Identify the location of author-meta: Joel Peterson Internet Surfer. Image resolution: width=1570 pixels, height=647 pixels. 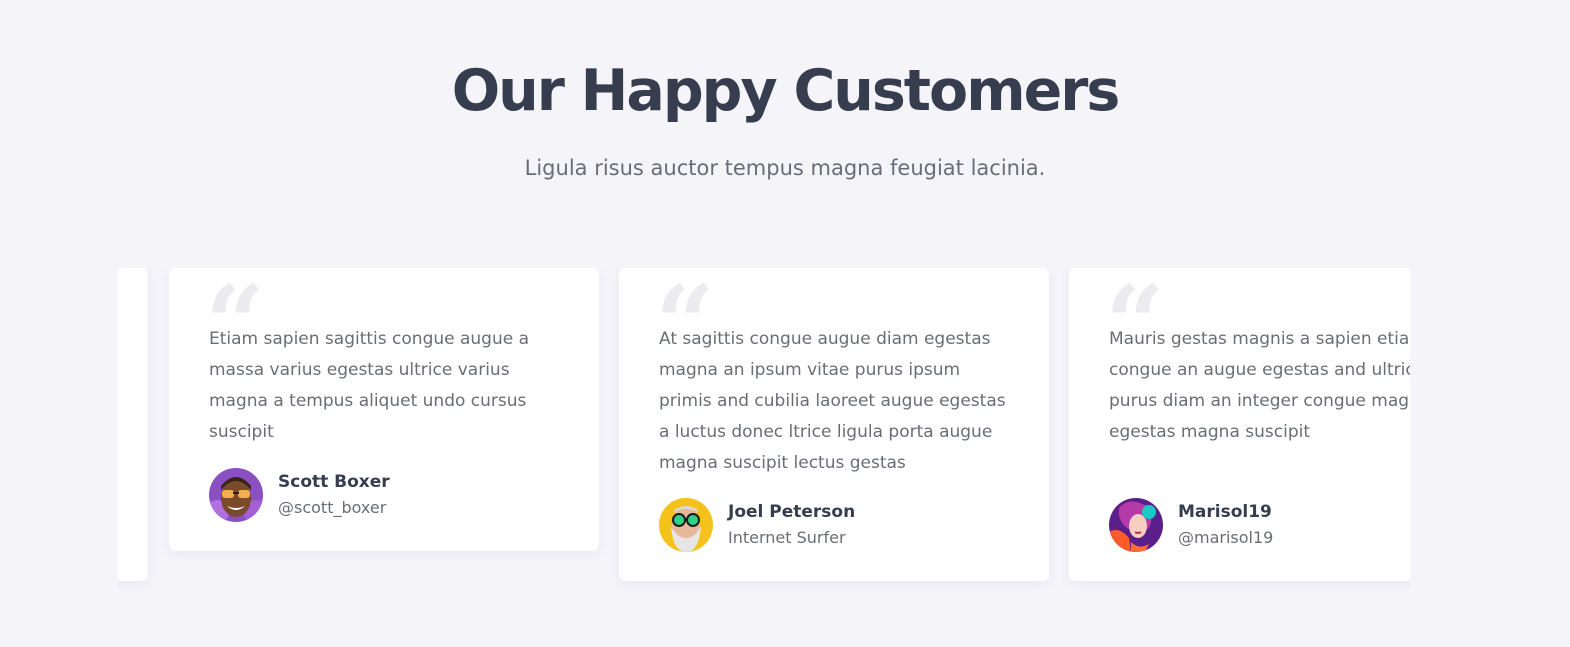
(791, 525).